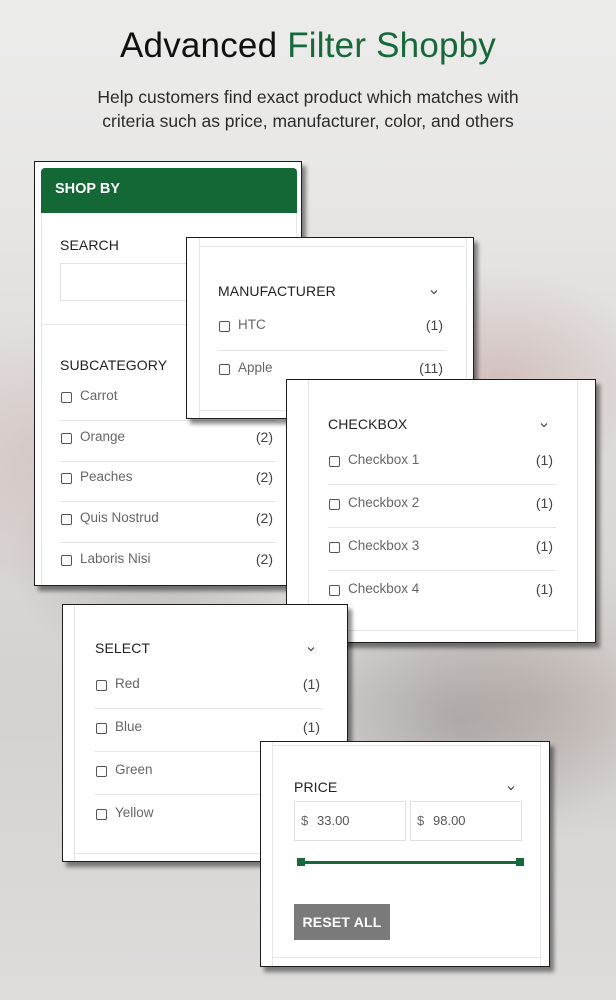  I want to click on filter-option: Quis Nostrud (2), so click(168, 522).